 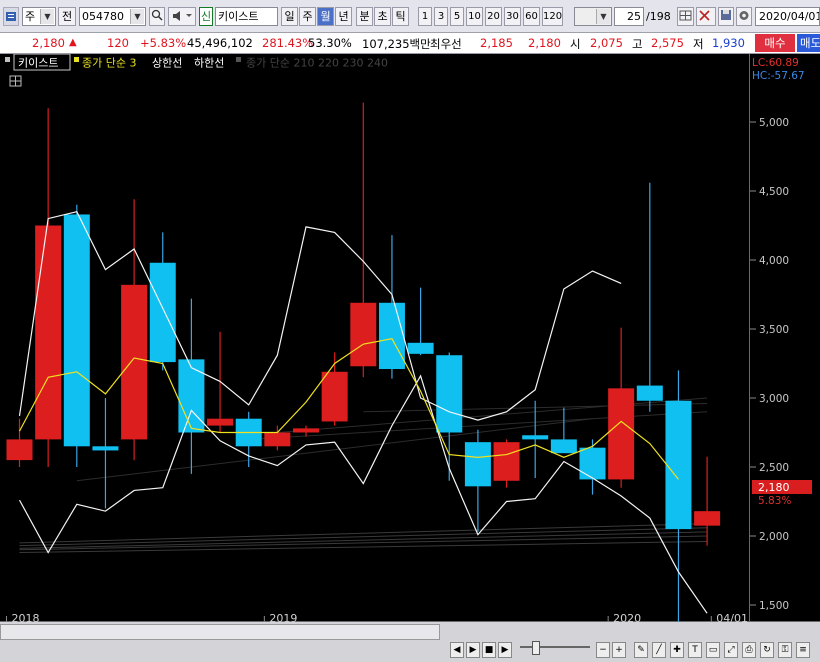 I want to click on interval-select: ▼, so click(x=593, y=16).